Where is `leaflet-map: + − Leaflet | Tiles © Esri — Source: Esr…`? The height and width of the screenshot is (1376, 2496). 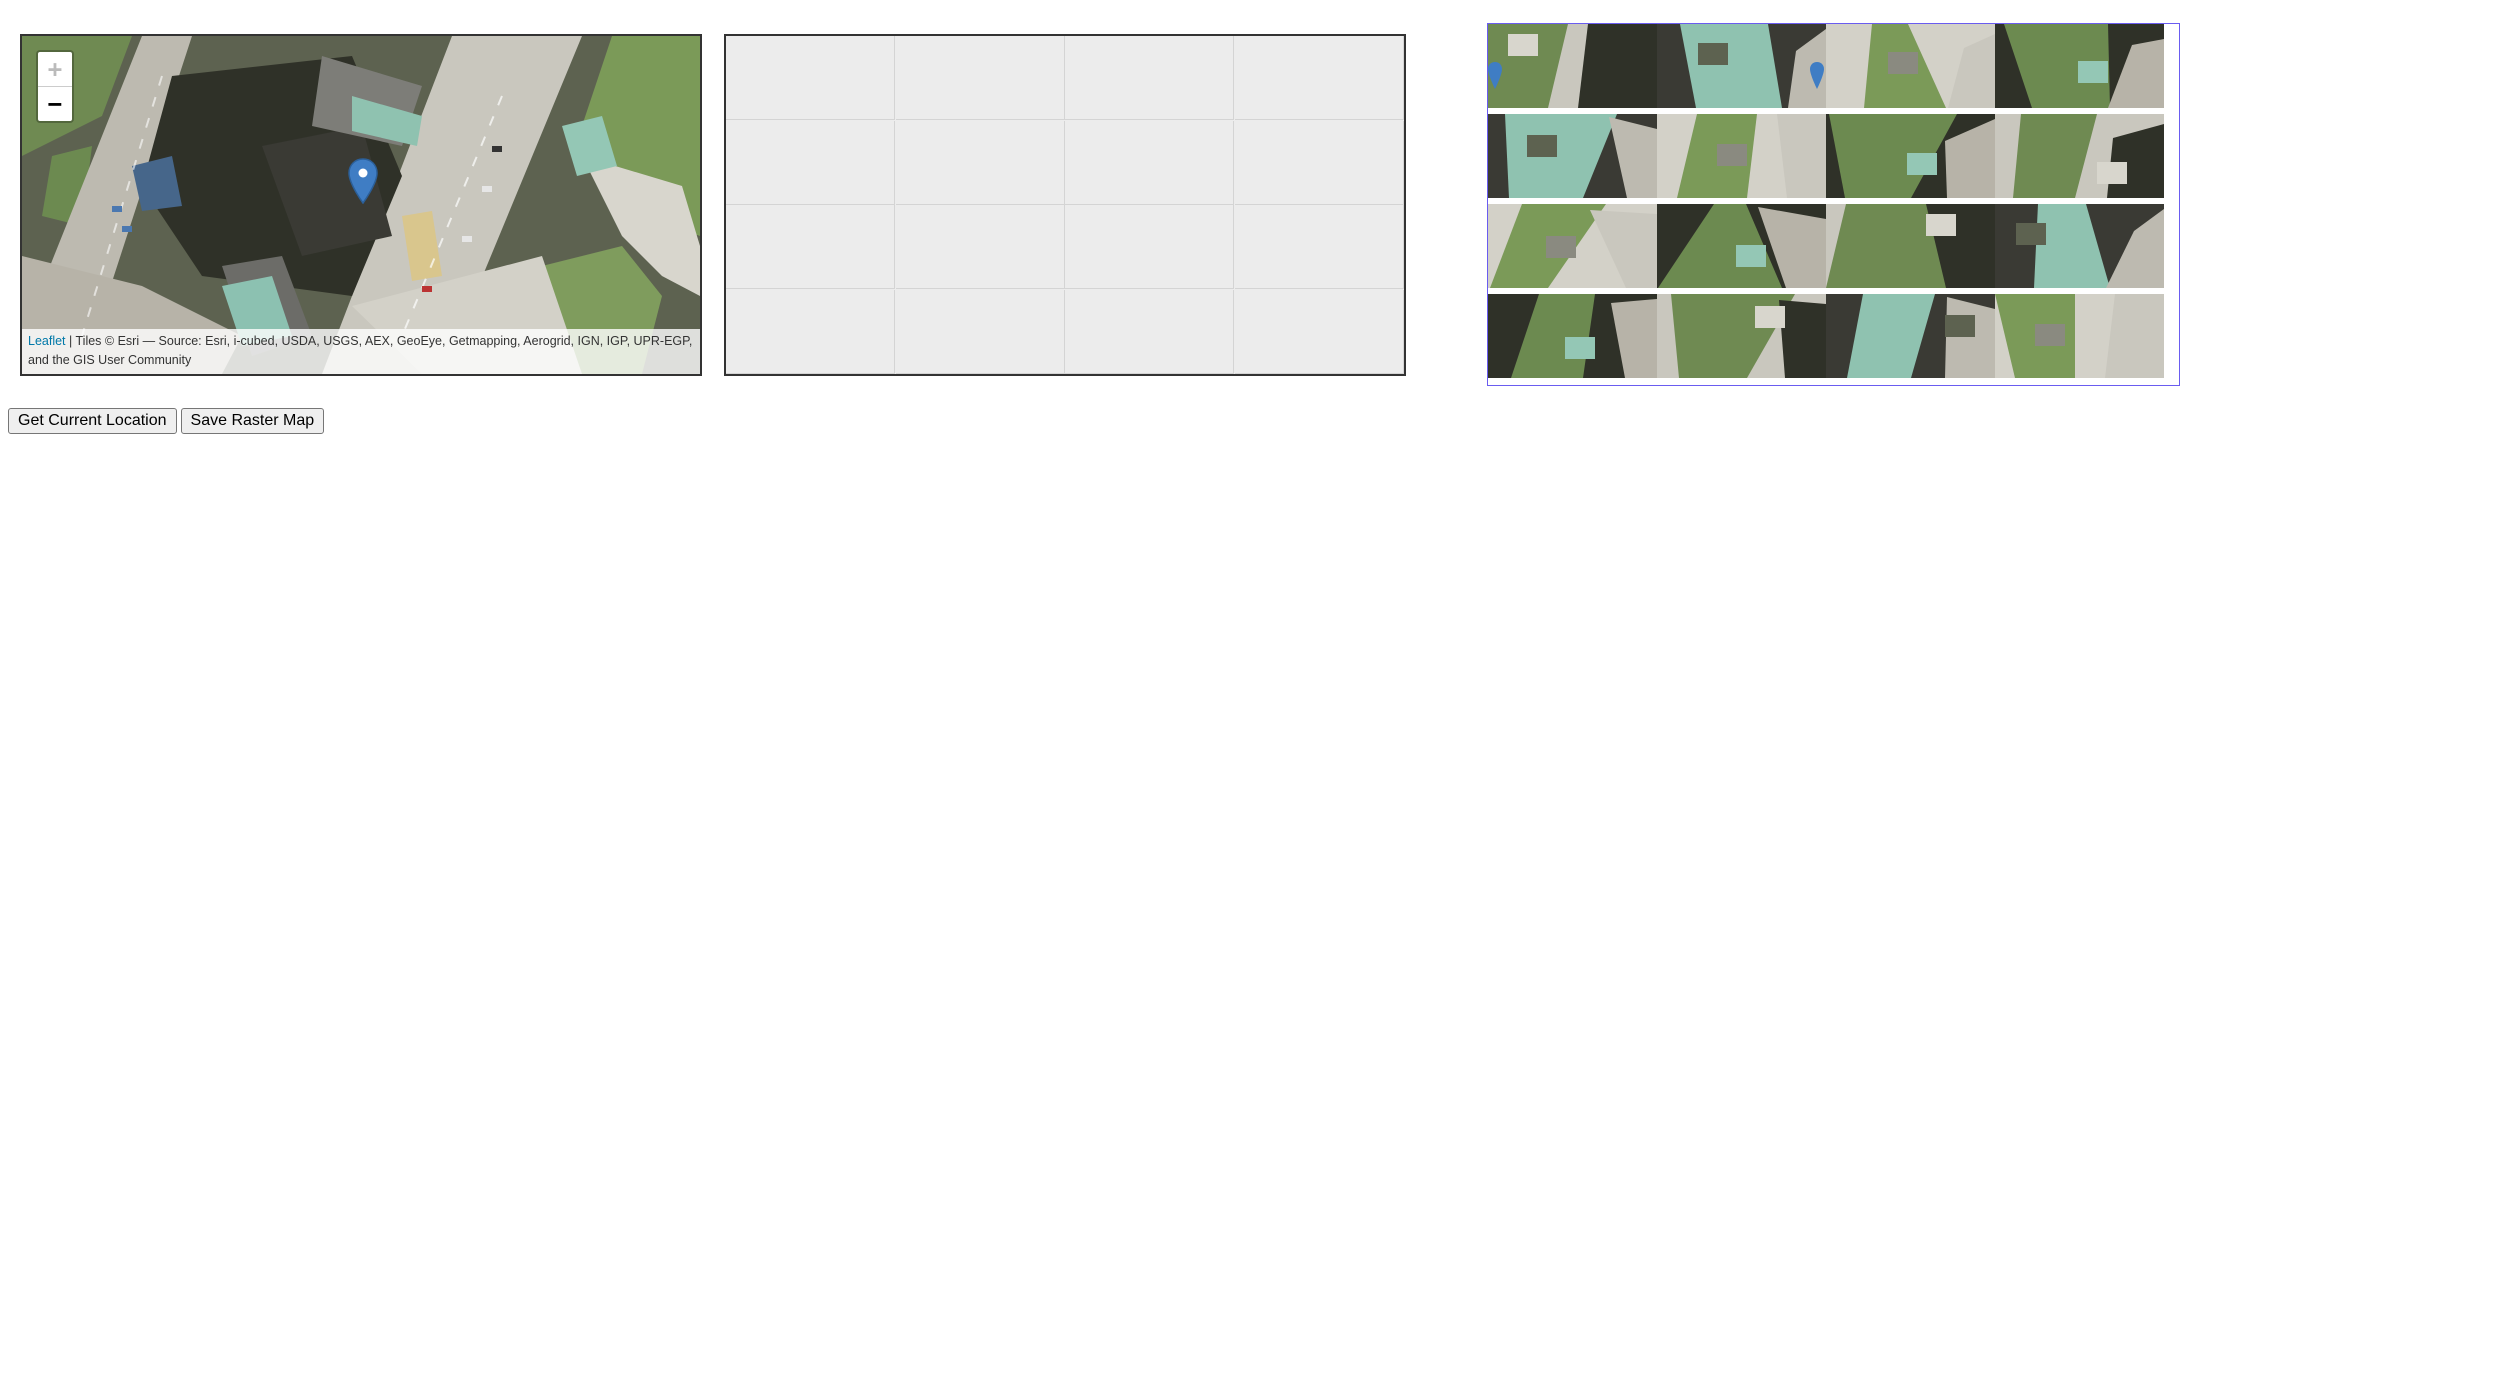
leaflet-map: + − Leaflet | Tiles © Esri — Source: Esr… is located at coordinates (361, 205).